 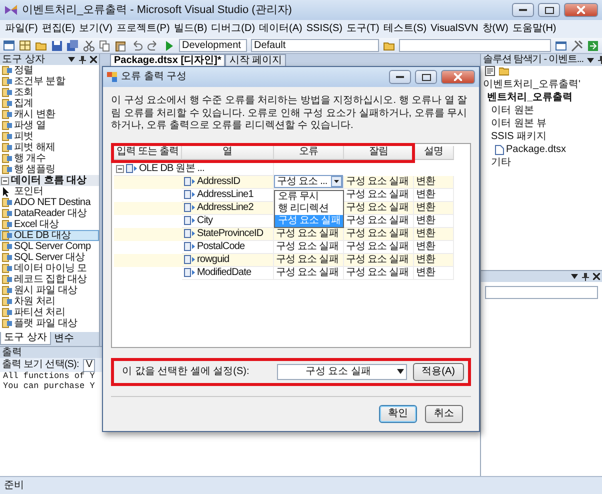 What do you see at coordinates (148, 153) in the screenshot?
I see `column-header: 입력 또는 출력` at bounding box center [148, 153].